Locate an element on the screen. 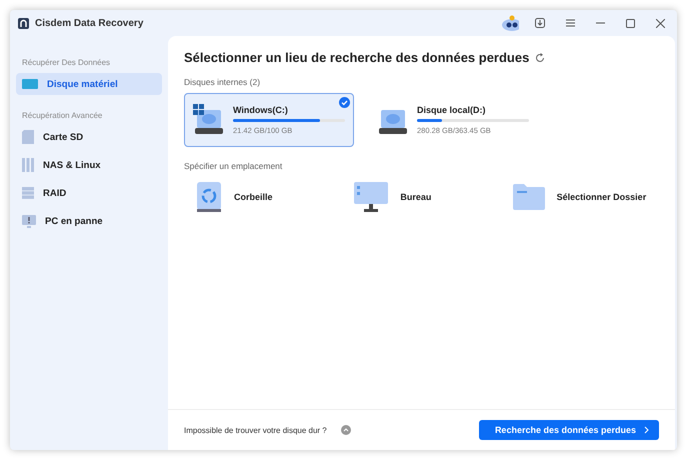  sidebar-item: PC en panne is located at coordinates (89, 221).